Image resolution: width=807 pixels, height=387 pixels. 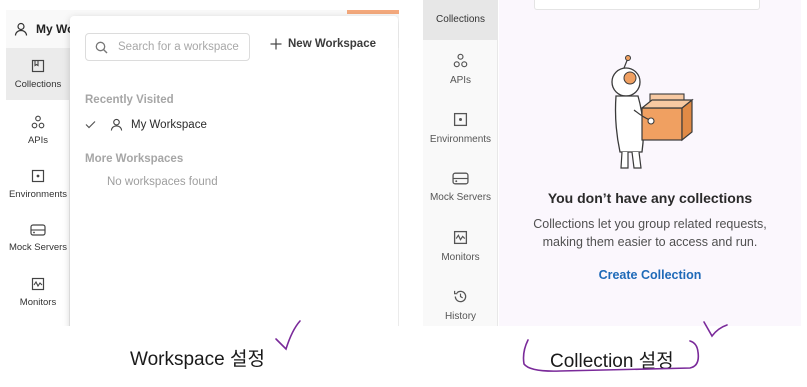 What do you see at coordinates (276, 44) in the screenshot?
I see `plus-icon` at bounding box center [276, 44].